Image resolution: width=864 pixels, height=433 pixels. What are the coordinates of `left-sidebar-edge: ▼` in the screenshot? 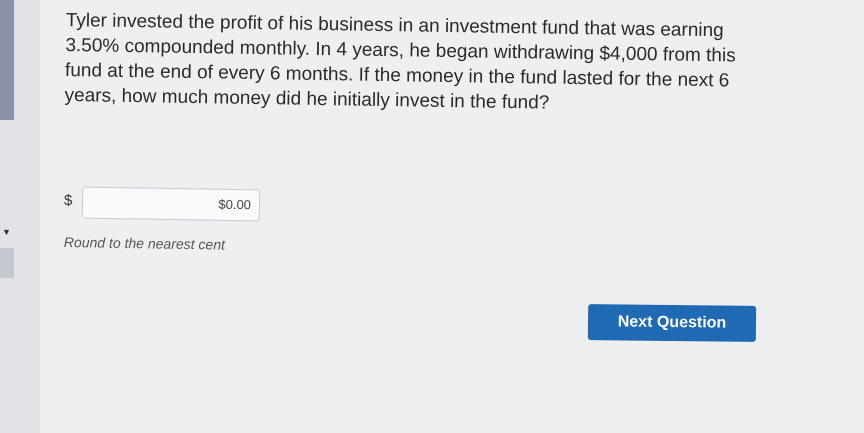 It's located at (20, 216).